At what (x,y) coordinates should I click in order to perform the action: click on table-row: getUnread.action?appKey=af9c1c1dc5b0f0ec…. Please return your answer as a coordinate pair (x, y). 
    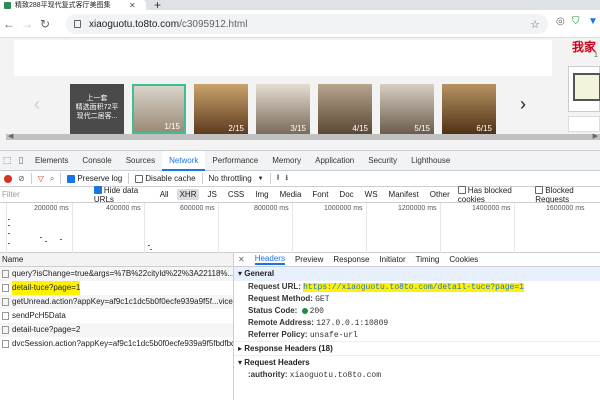
    Looking at the image, I should click on (116, 302).